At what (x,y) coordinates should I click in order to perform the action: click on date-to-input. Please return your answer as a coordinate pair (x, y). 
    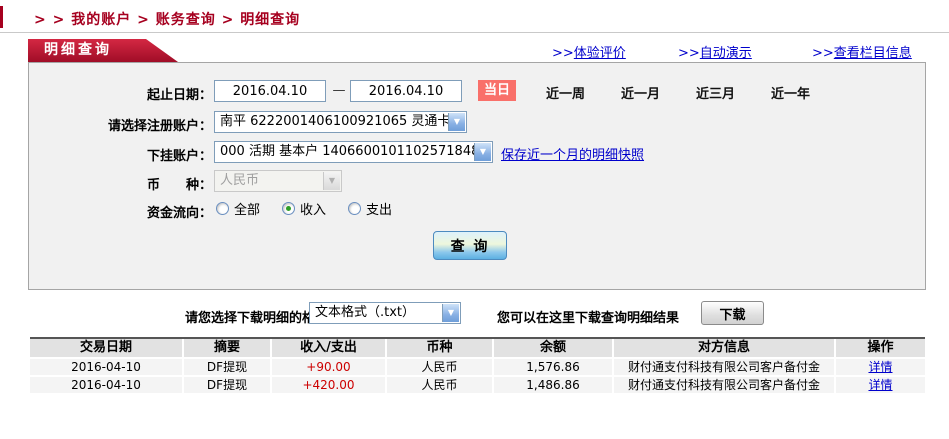
    Looking at the image, I should click on (406, 91).